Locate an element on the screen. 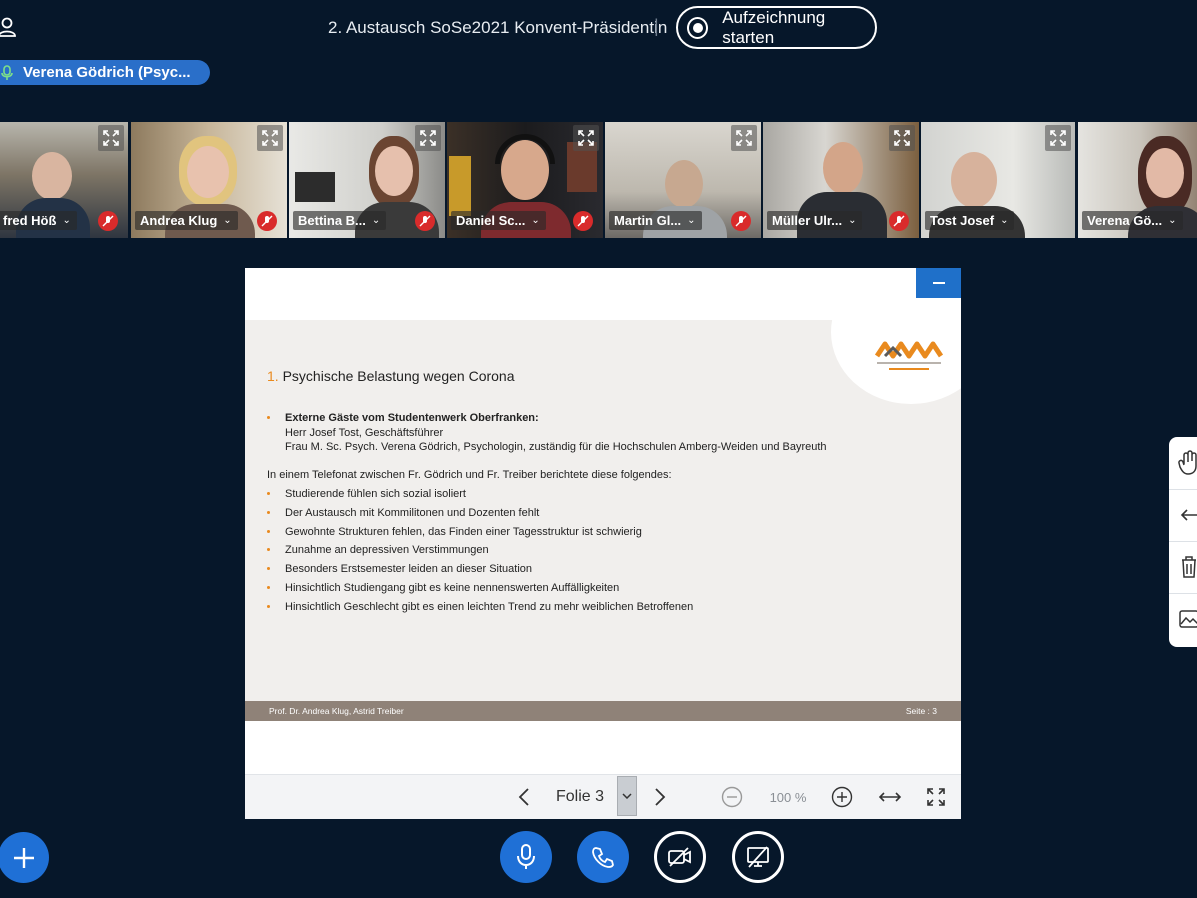 This screenshot has height=898, width=1197. next-slide-button is located at coordinates (660, 797).